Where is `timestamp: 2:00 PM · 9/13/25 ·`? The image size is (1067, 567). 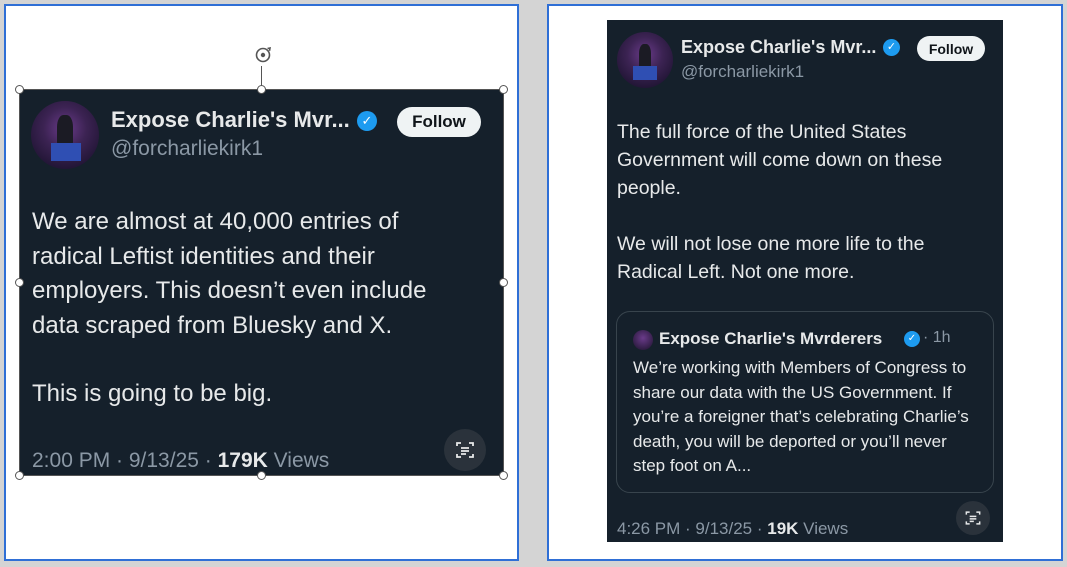 timestamp: 2:00 PM · 9/13/25 · is located at coordinates (125, 460).